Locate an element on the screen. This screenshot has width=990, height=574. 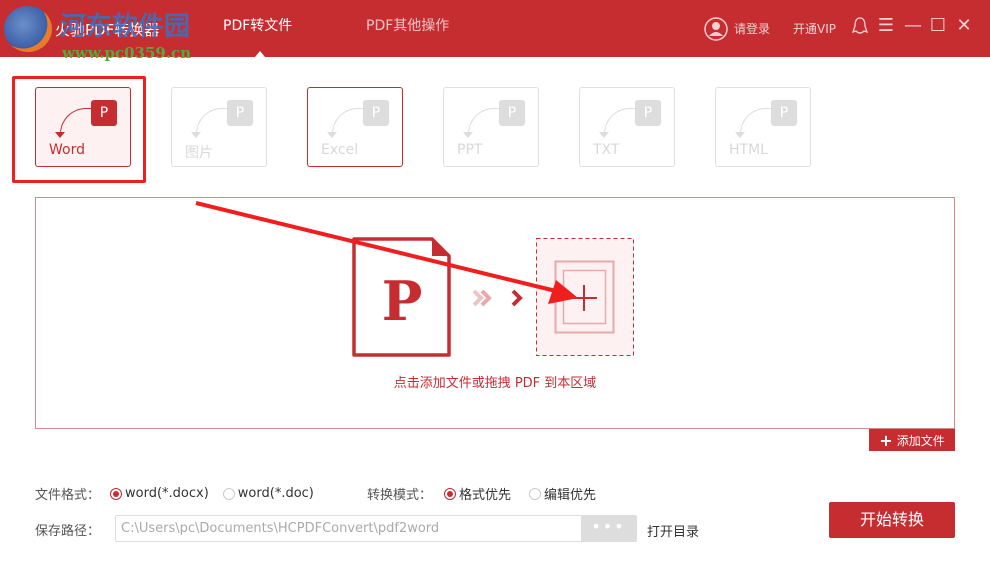
browse-button: ••• is located at coordinates (608, 528).